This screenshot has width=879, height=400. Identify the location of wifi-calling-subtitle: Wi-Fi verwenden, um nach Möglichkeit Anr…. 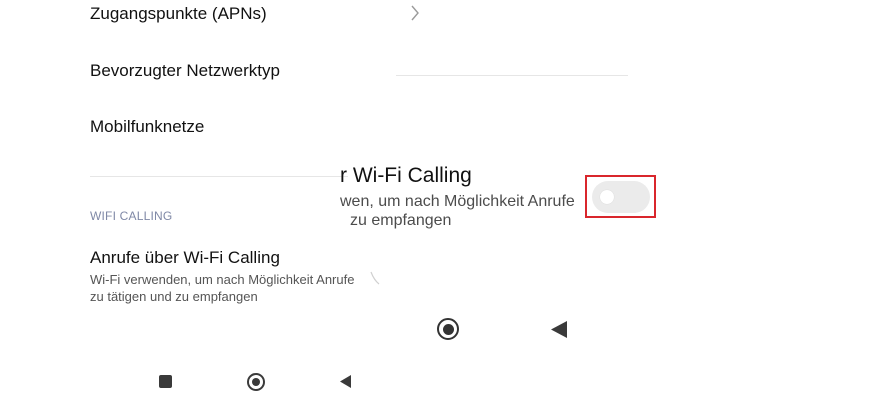
(222, 288).